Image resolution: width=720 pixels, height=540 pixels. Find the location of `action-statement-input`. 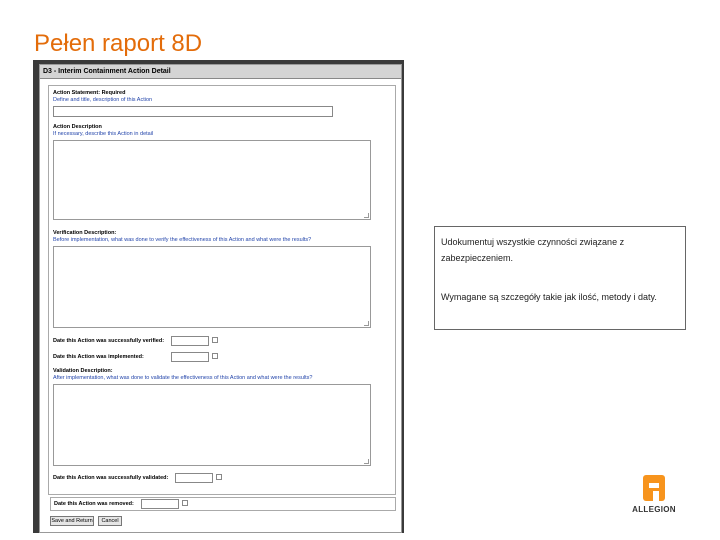

action-statement-input is located at coordinates (193, 111).